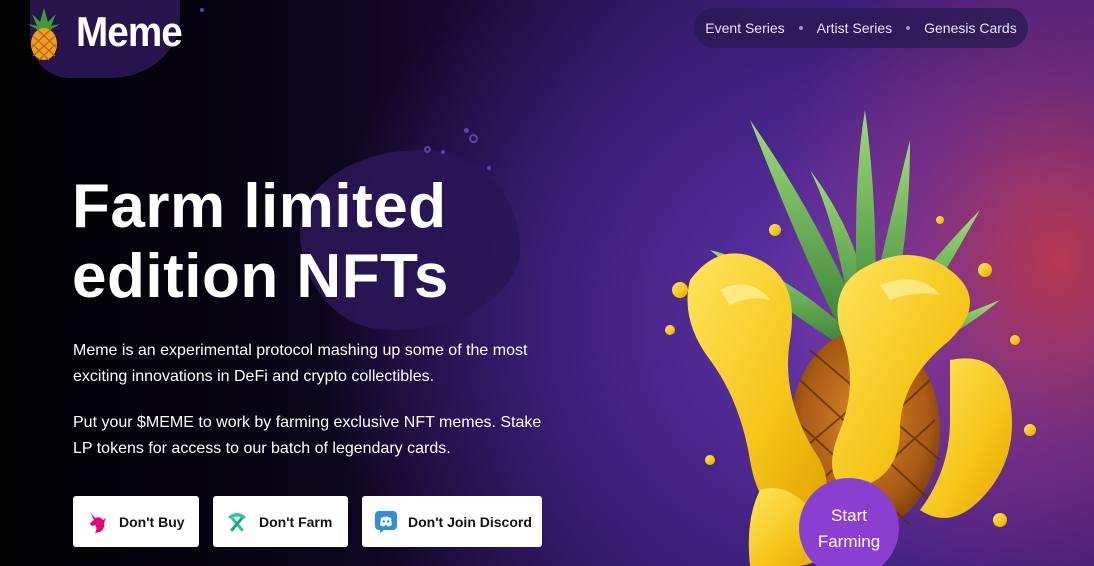 Image resolution: width=1094 pixels, height=566 pixels. I want to click on dont-join-discord-button: Don't Join Discord, so click(452, 521).